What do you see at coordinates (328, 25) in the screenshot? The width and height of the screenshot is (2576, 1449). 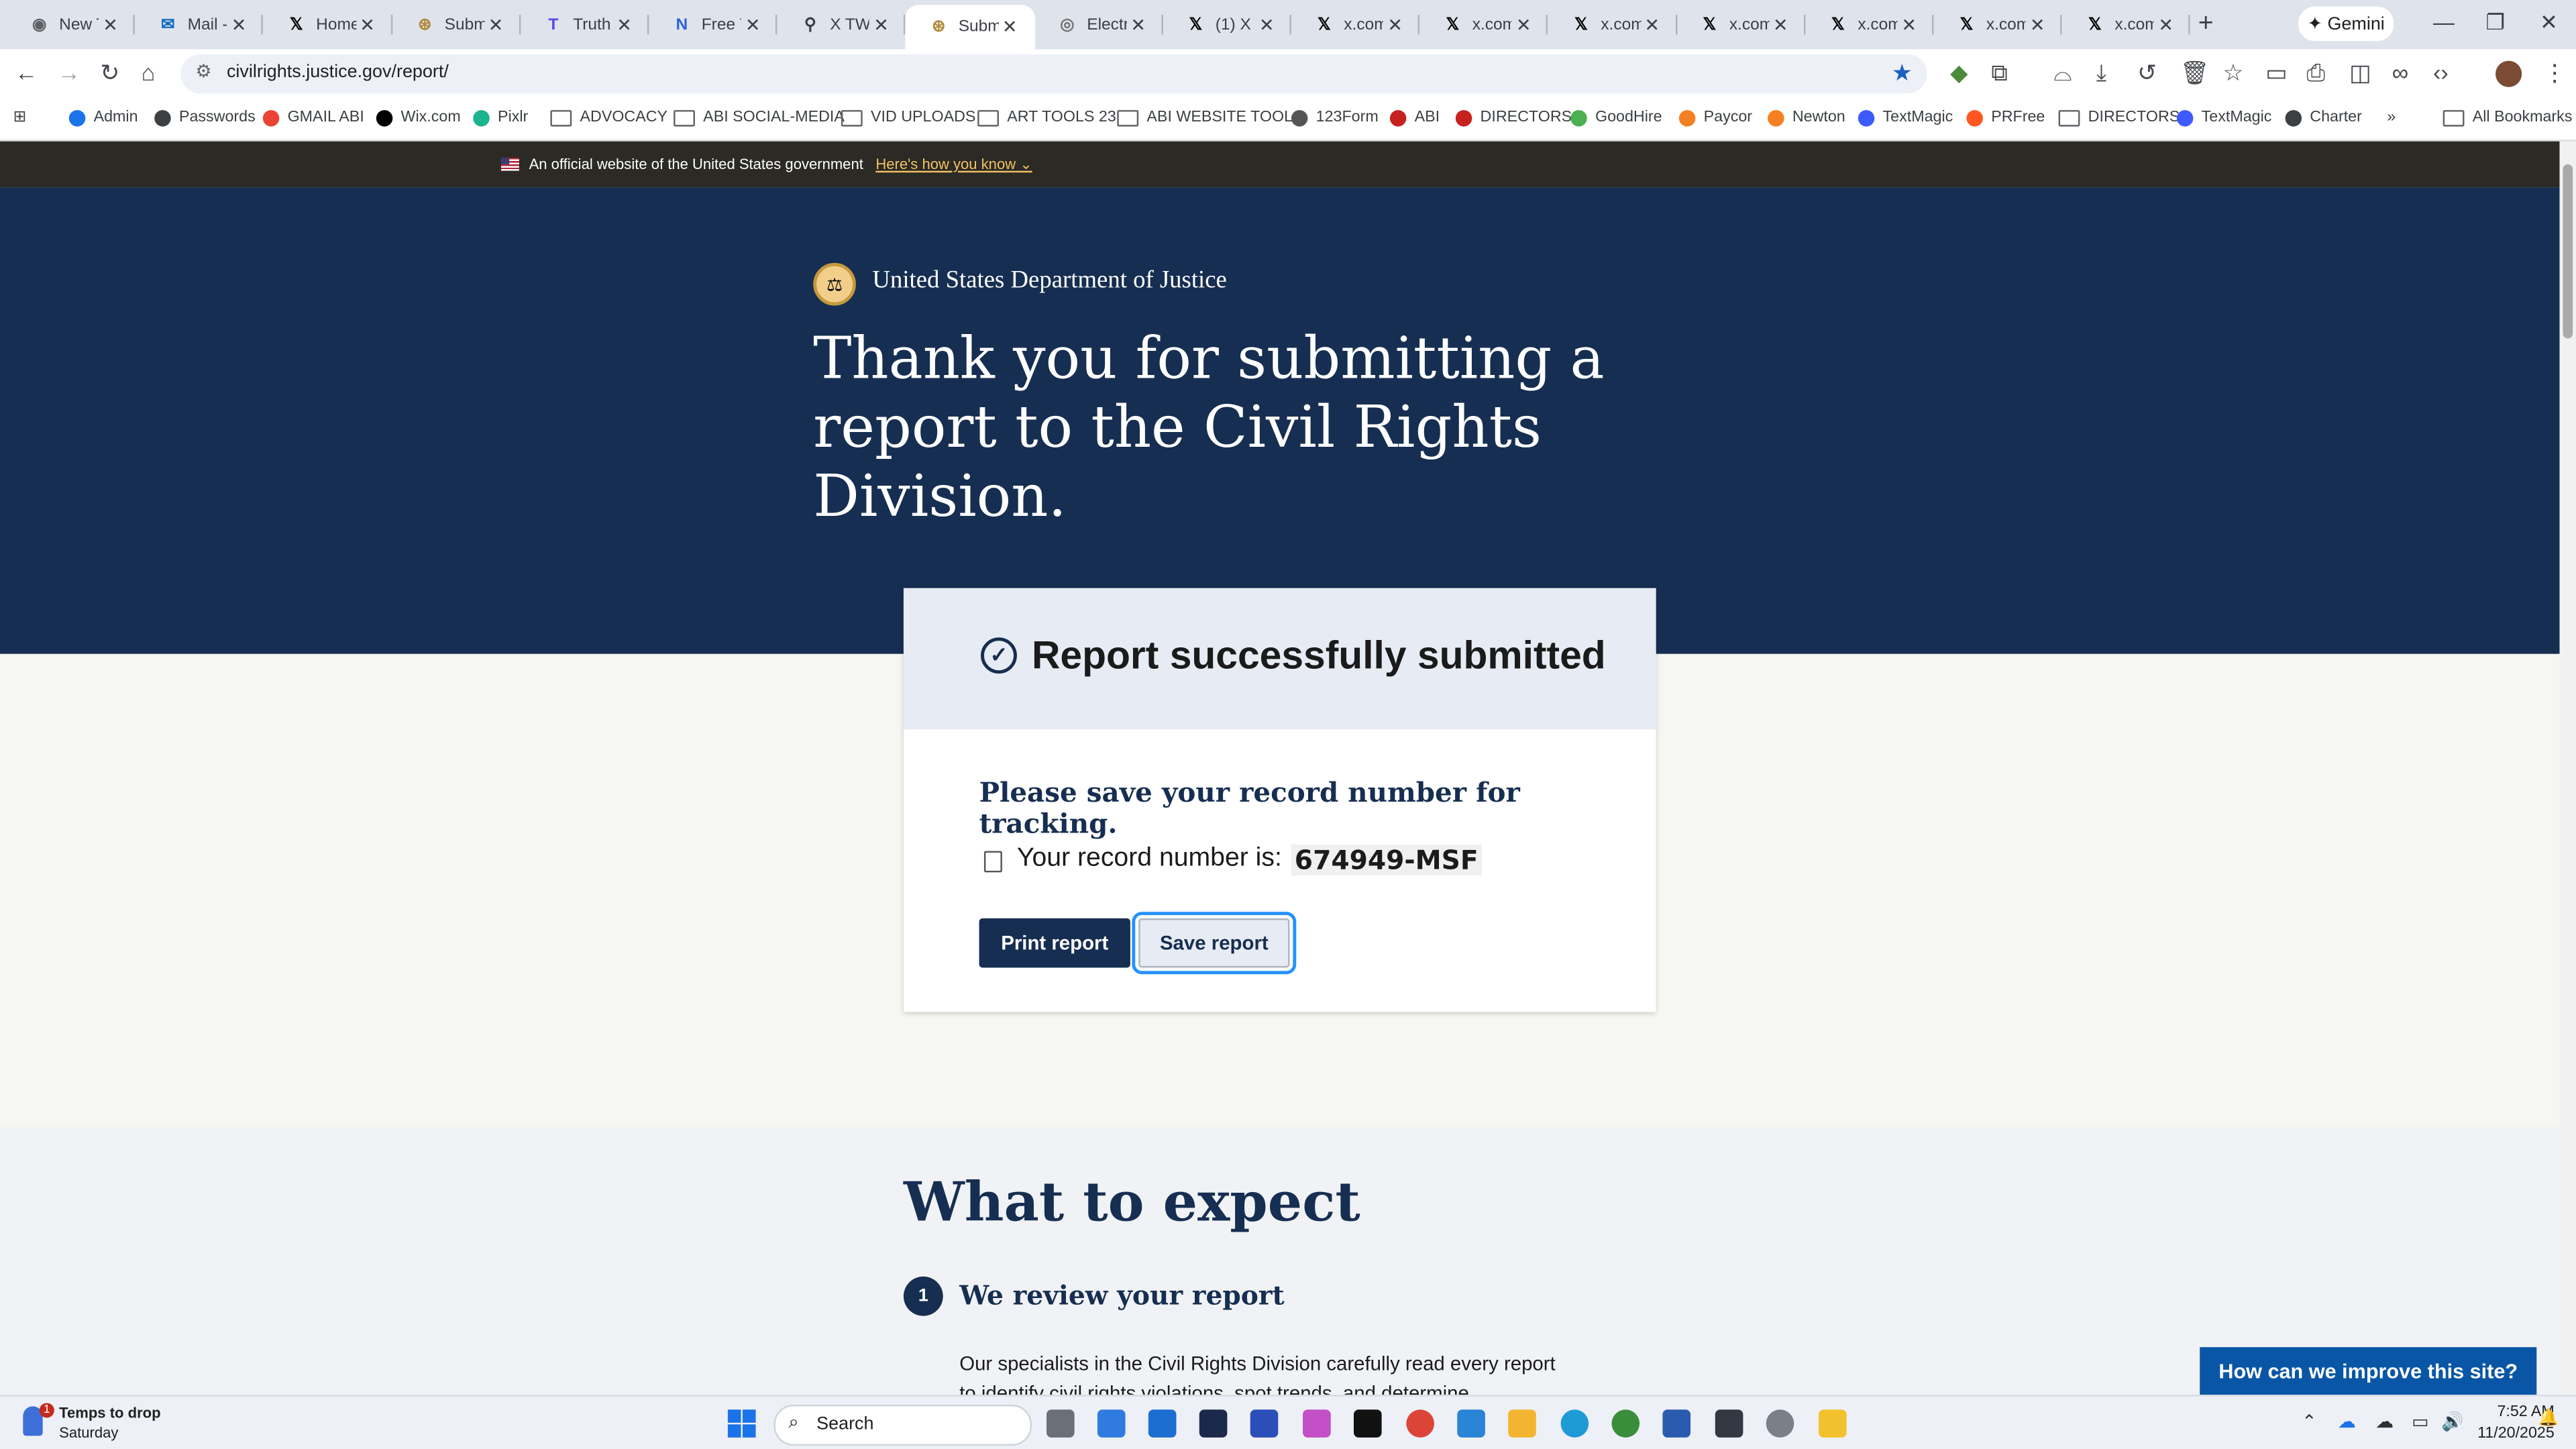 I see `tab-2: 𝕏 Home /✕` at bounding box center [328, 25].